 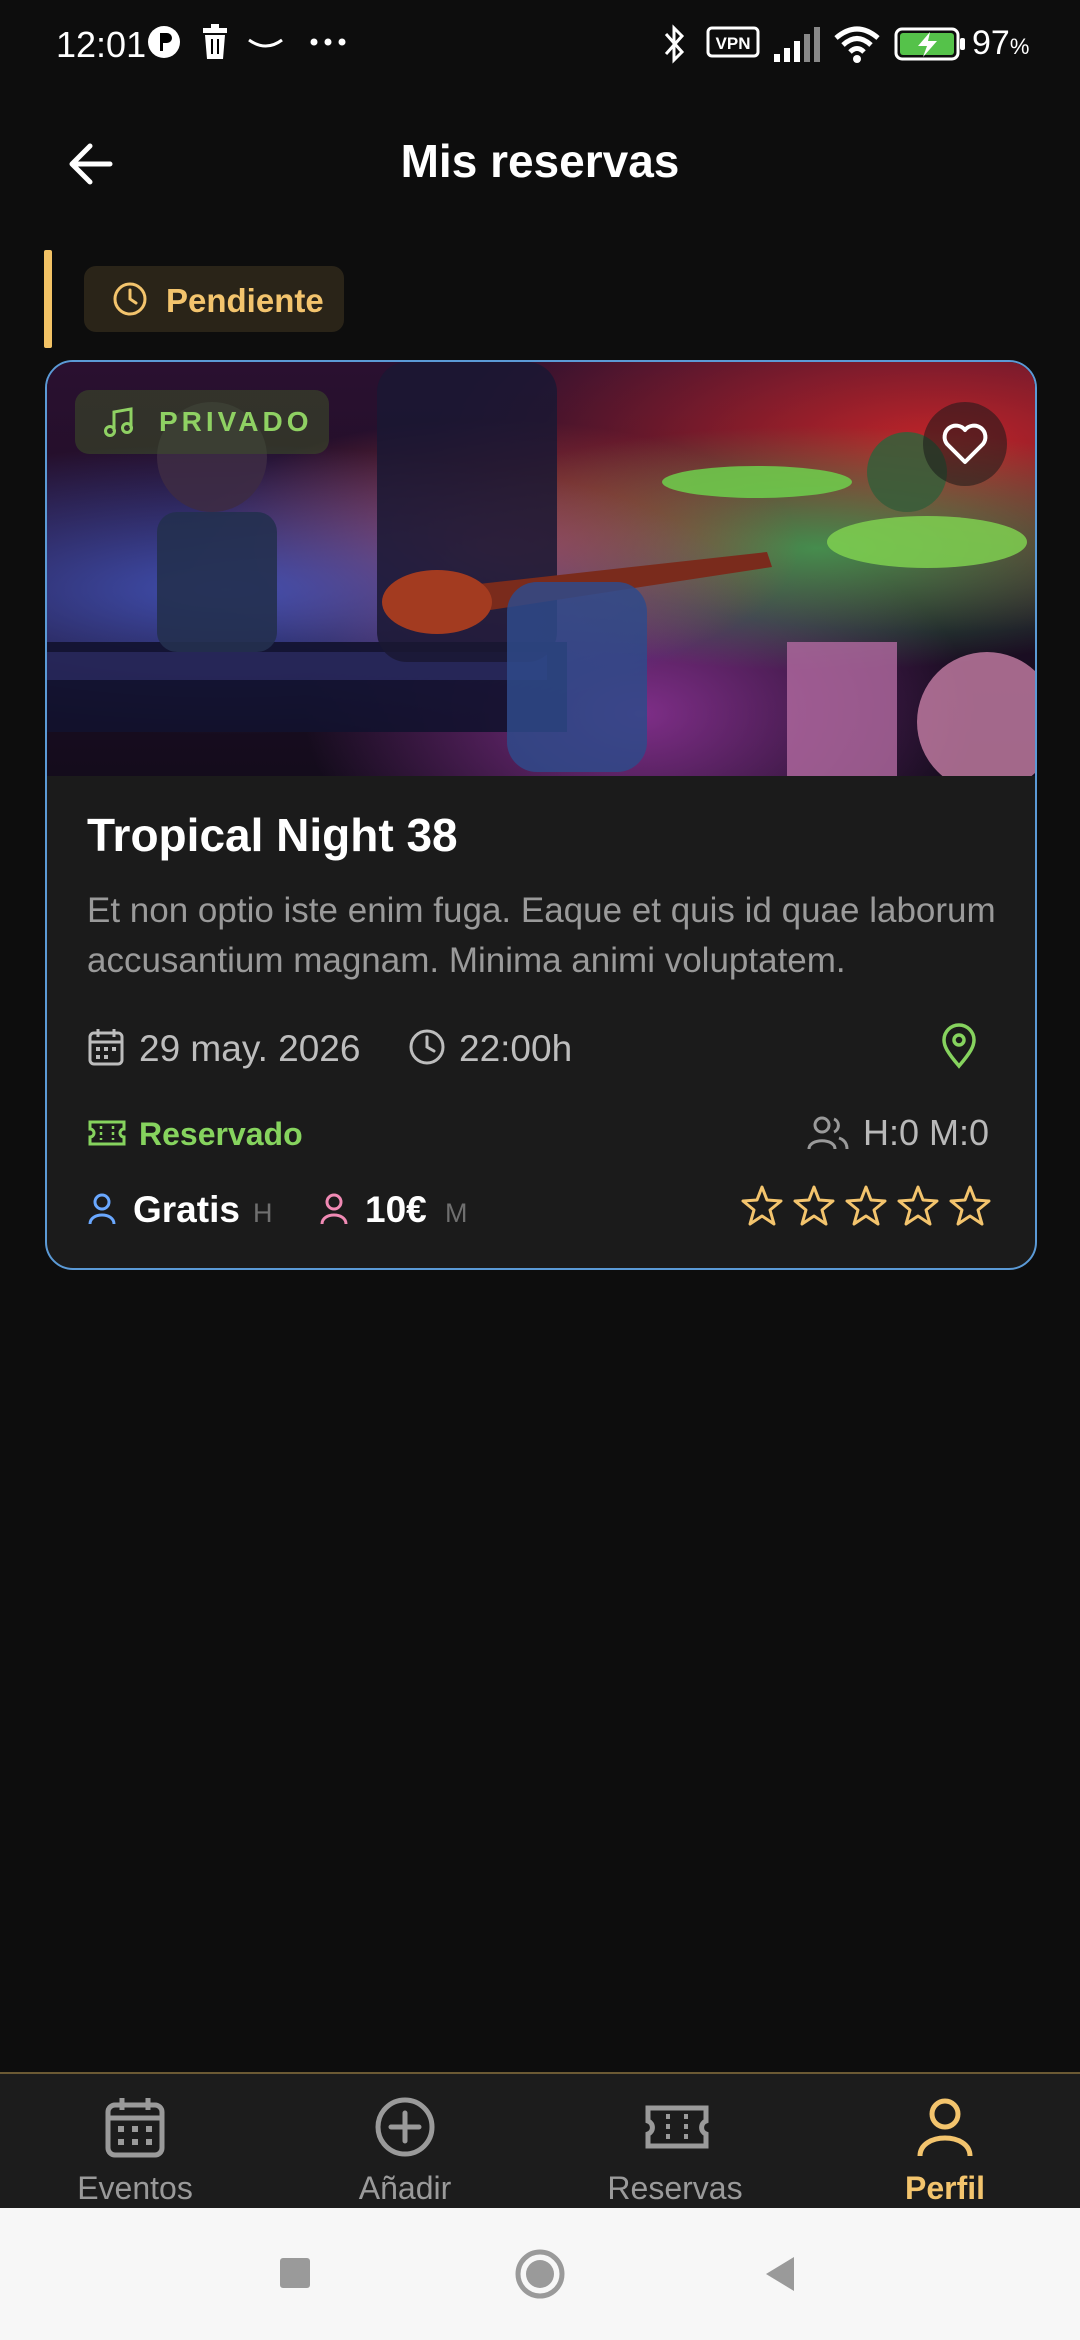 What do you see at coordinates (405, 2127) in the screenshot?
I see `plus-circle-icon` at bounding box center [405, 2127].